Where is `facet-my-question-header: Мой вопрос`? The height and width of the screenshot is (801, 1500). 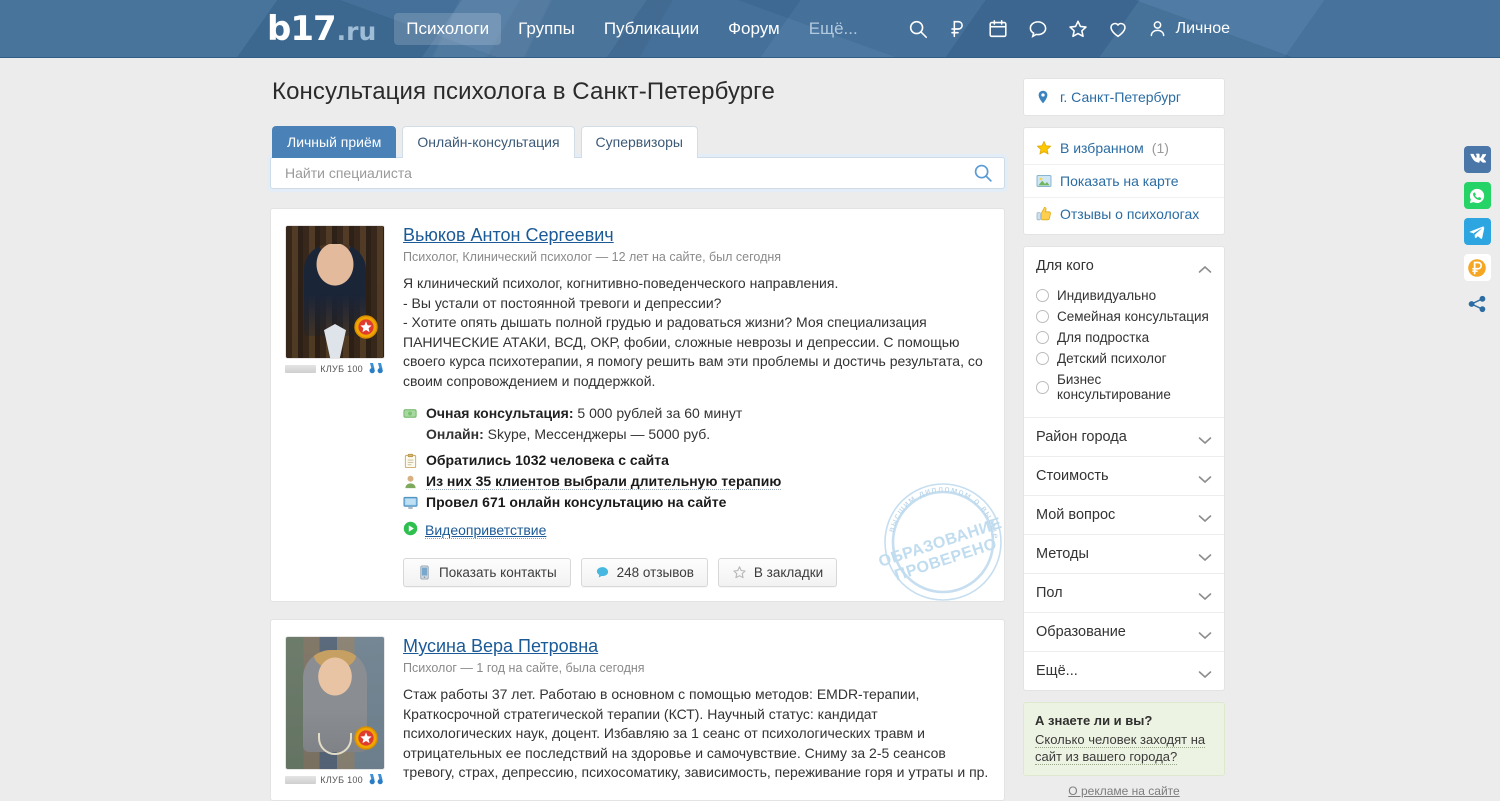 facet-my-question-header: Мой вопрос is located at coordinates (1124, 515).